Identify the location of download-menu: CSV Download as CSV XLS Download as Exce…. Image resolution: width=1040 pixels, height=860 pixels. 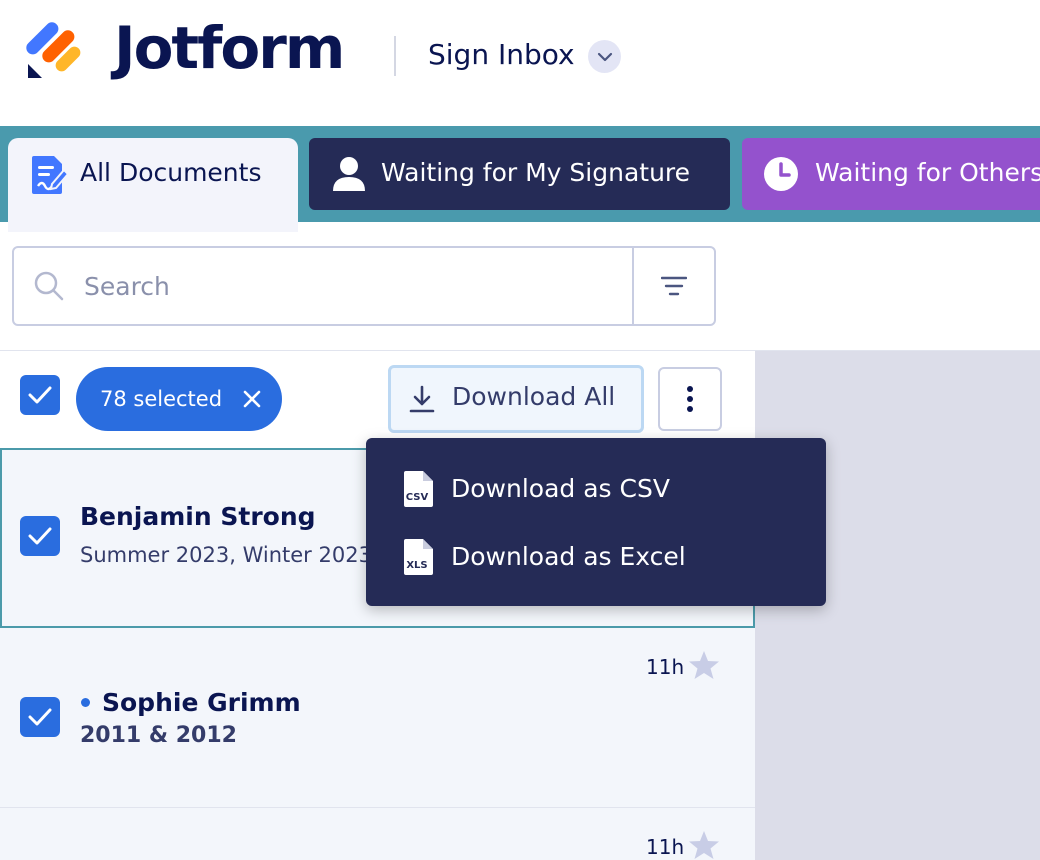
(596, 522).